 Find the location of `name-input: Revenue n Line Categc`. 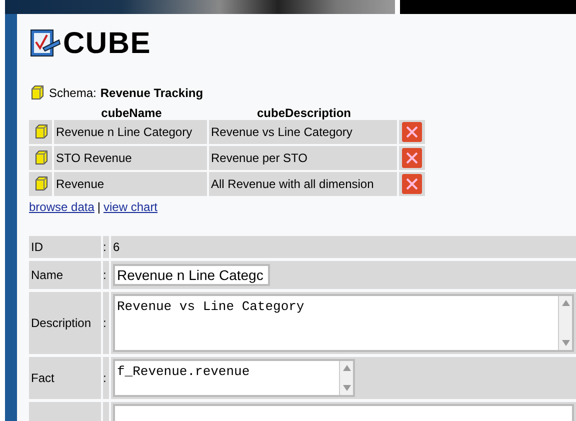

name-input: Revenue n Line Categc is located at coordinates (191, 275).